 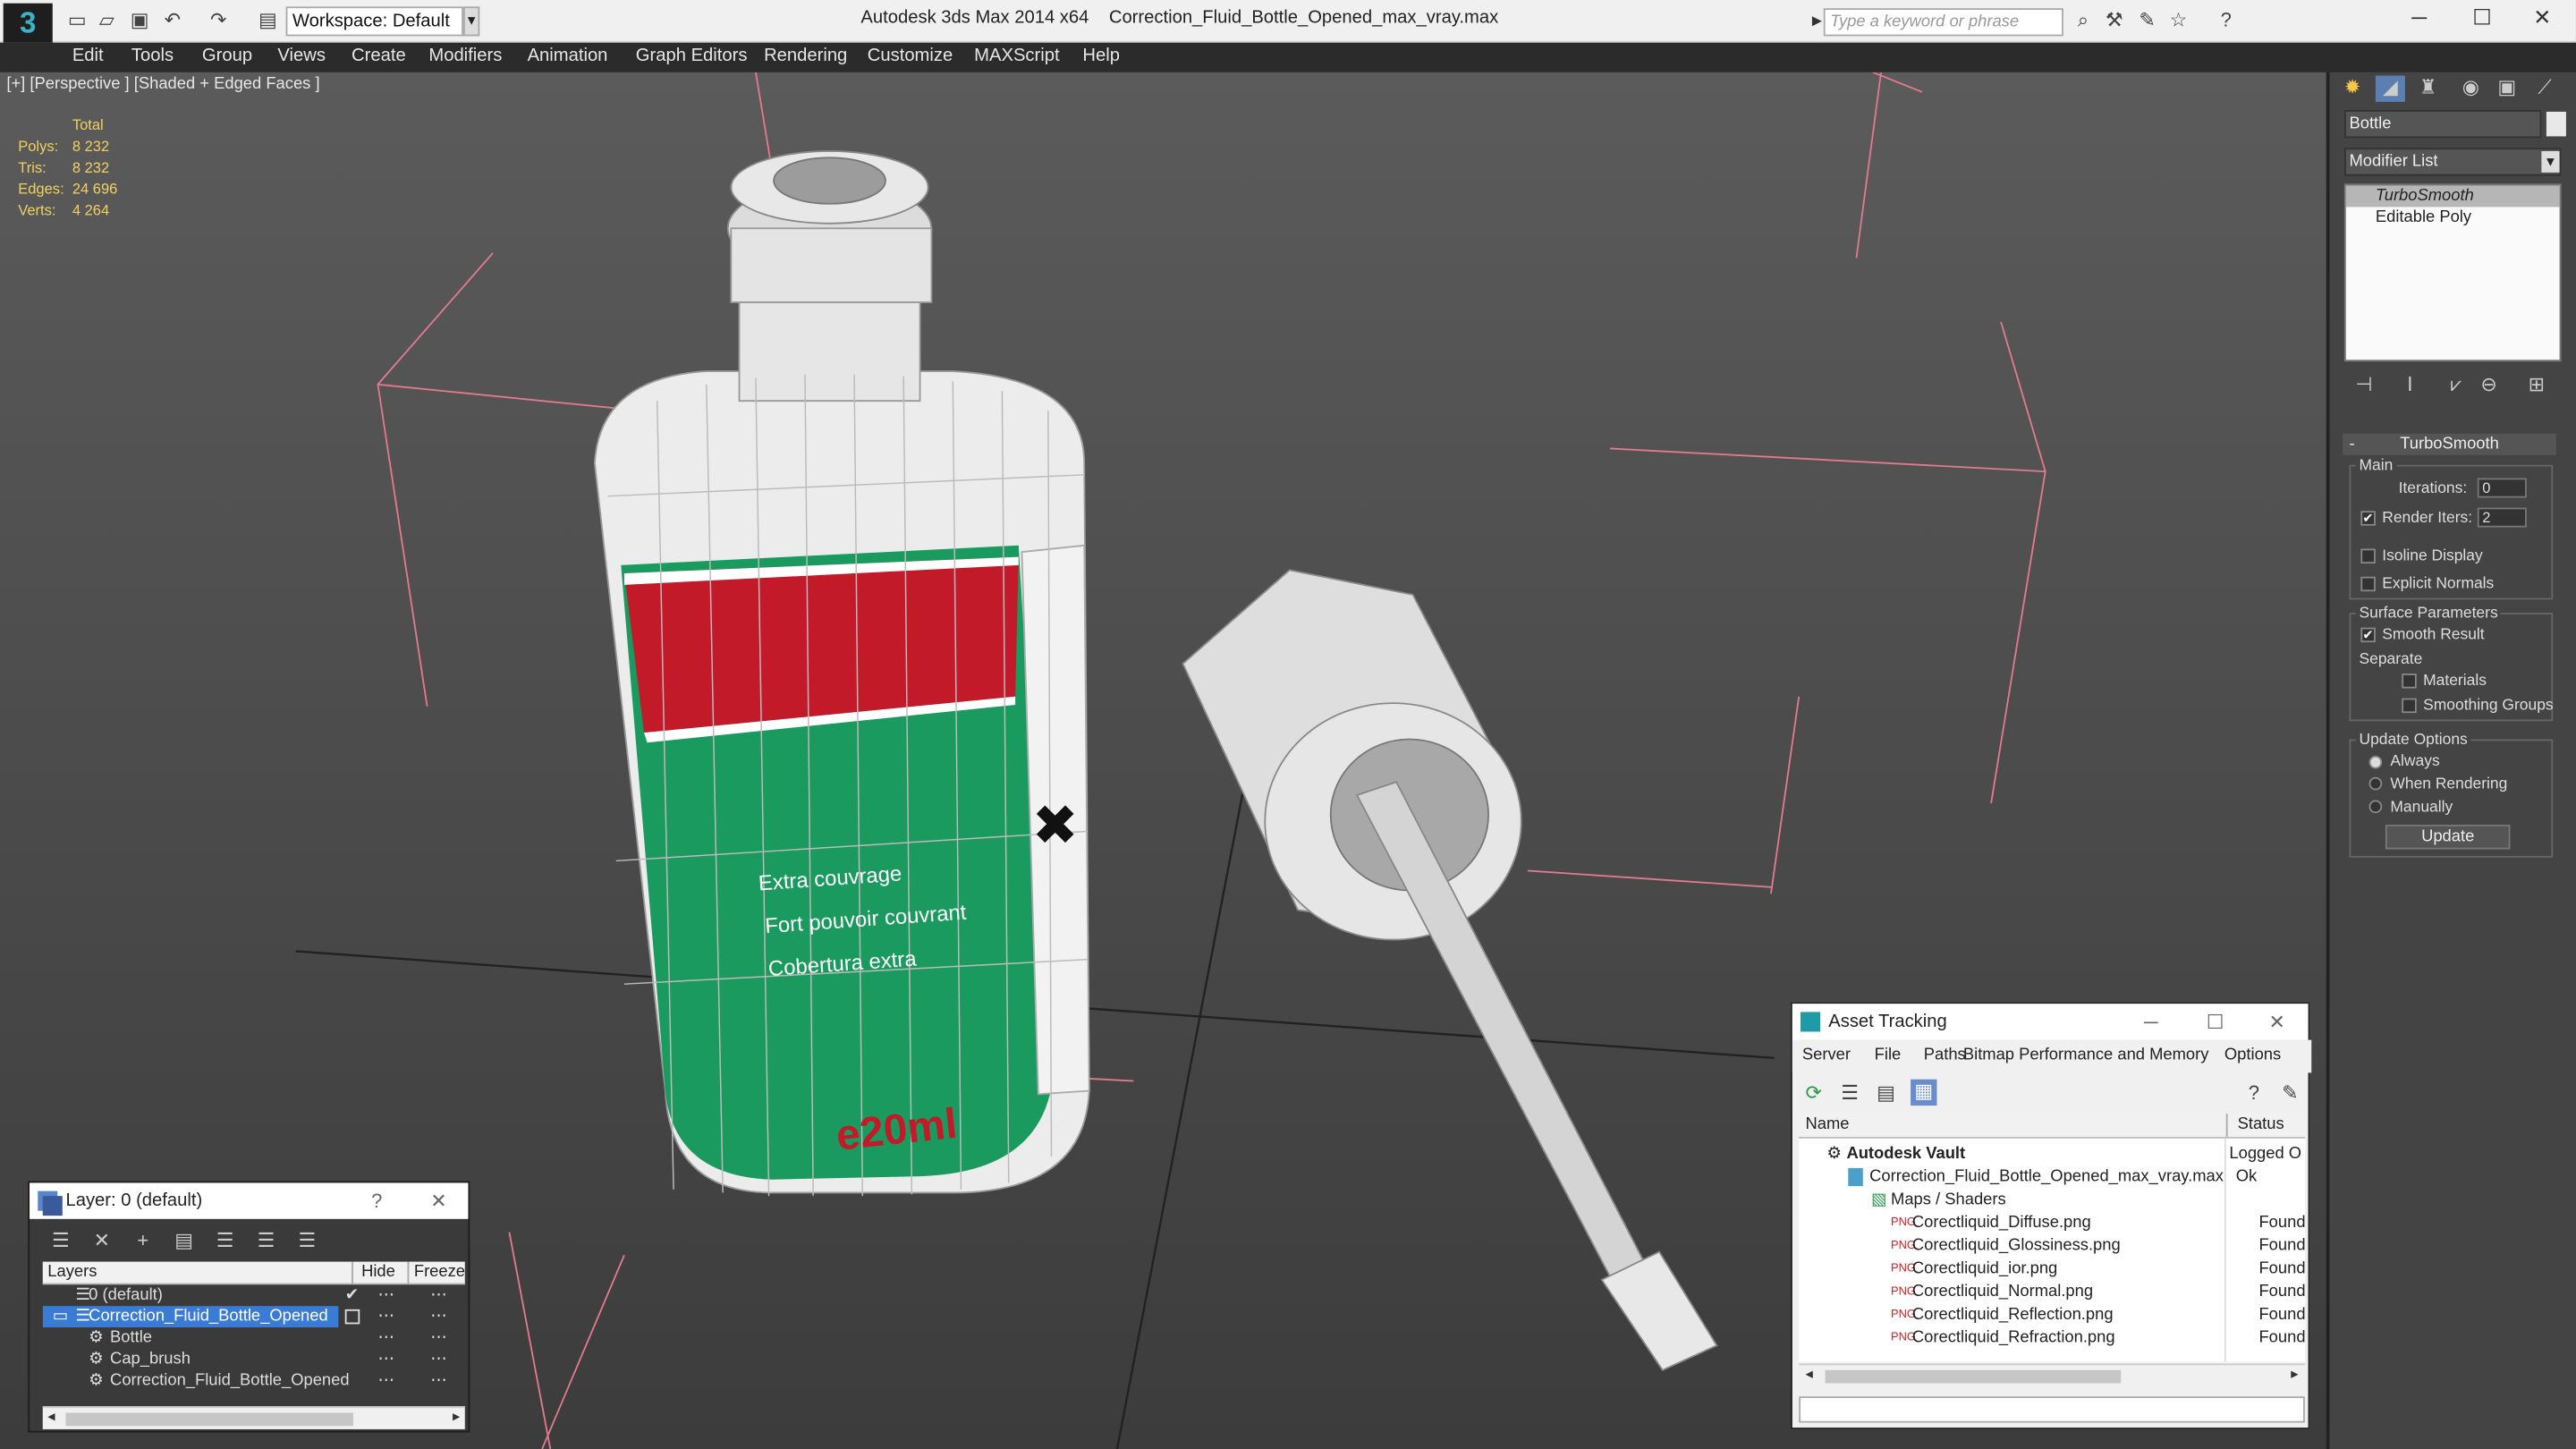 What do you see at coordinates (910, 55) in the screenshot?
I see `menu-customize: Customize` at bounding box center [910, 55].